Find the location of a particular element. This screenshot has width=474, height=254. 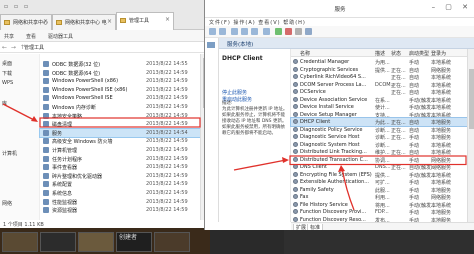

column-status: 状态 is located at coordinates (396, 53).